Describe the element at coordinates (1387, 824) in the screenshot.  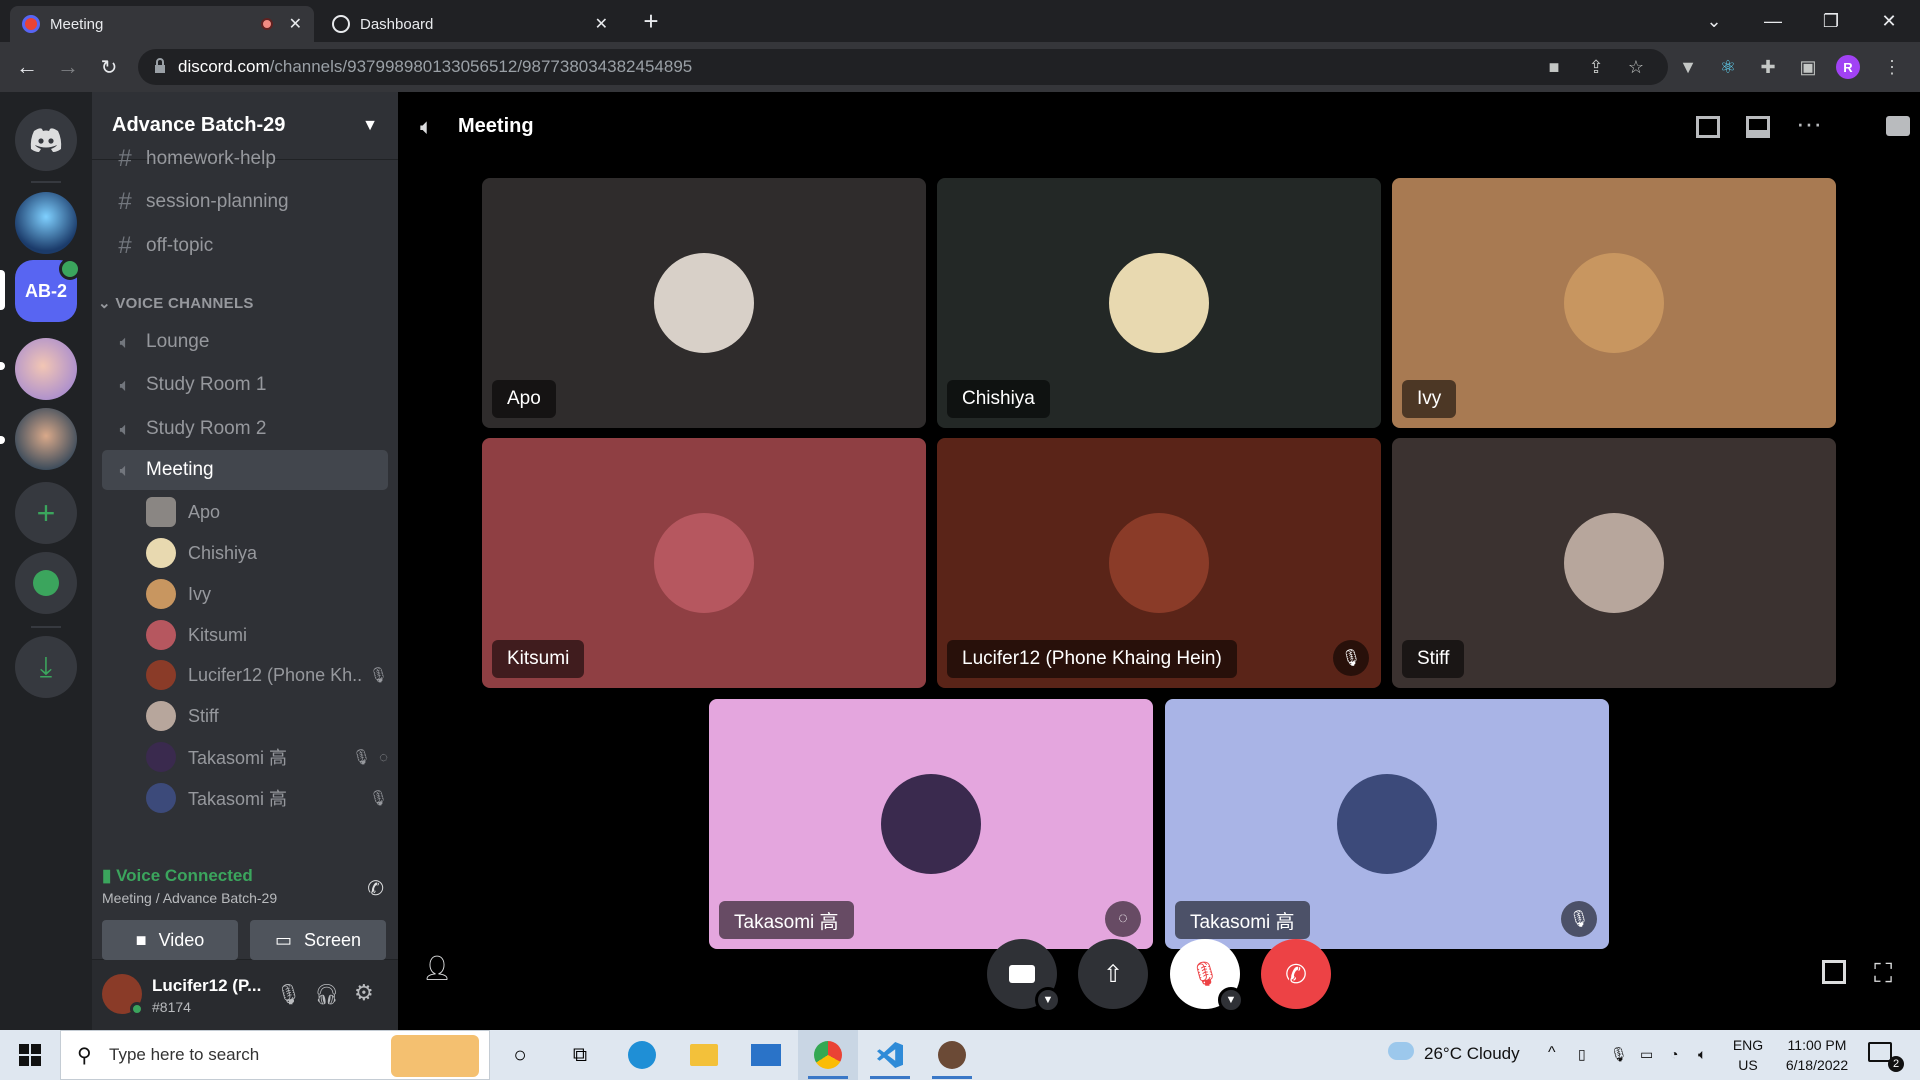
I see `participant-tile: Takasomi 高 🎙︎` at that location.